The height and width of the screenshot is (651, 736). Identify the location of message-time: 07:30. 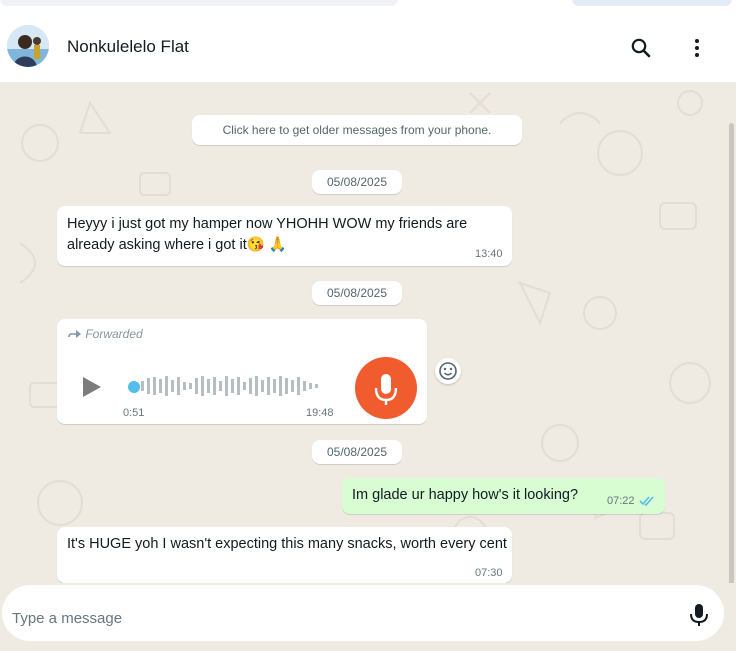
(489, 573).